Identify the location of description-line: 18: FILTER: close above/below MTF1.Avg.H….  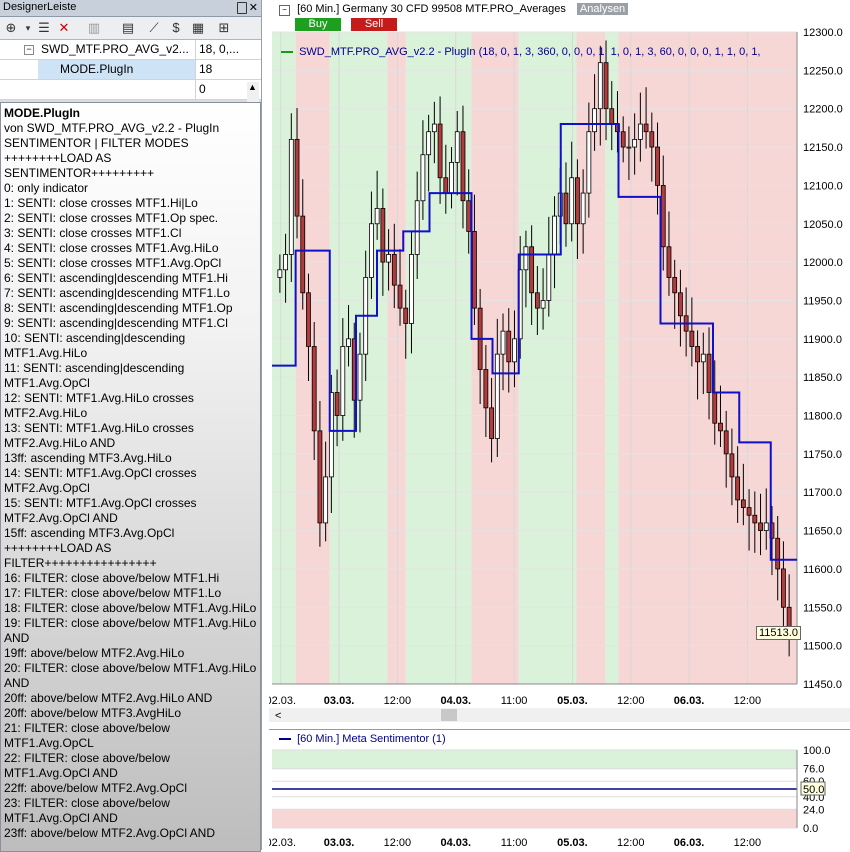
(130, 608).